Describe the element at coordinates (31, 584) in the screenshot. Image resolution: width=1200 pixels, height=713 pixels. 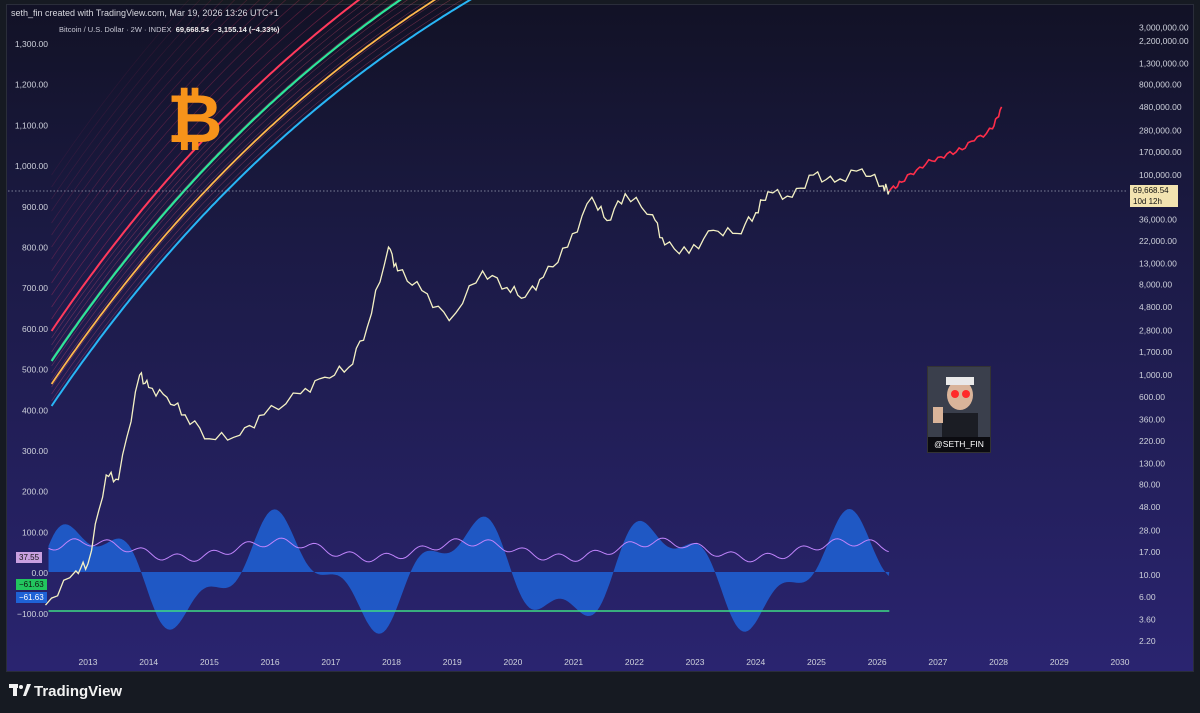
I see `oscillator-signal-tag: −61.63` at that location.